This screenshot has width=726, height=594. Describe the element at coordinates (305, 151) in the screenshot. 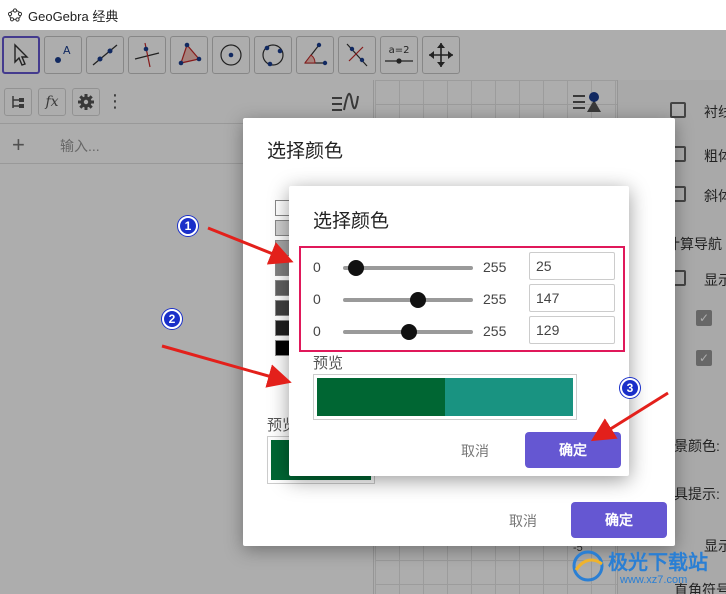

I see `outer-dialog-title: 选择颜色` at that location.